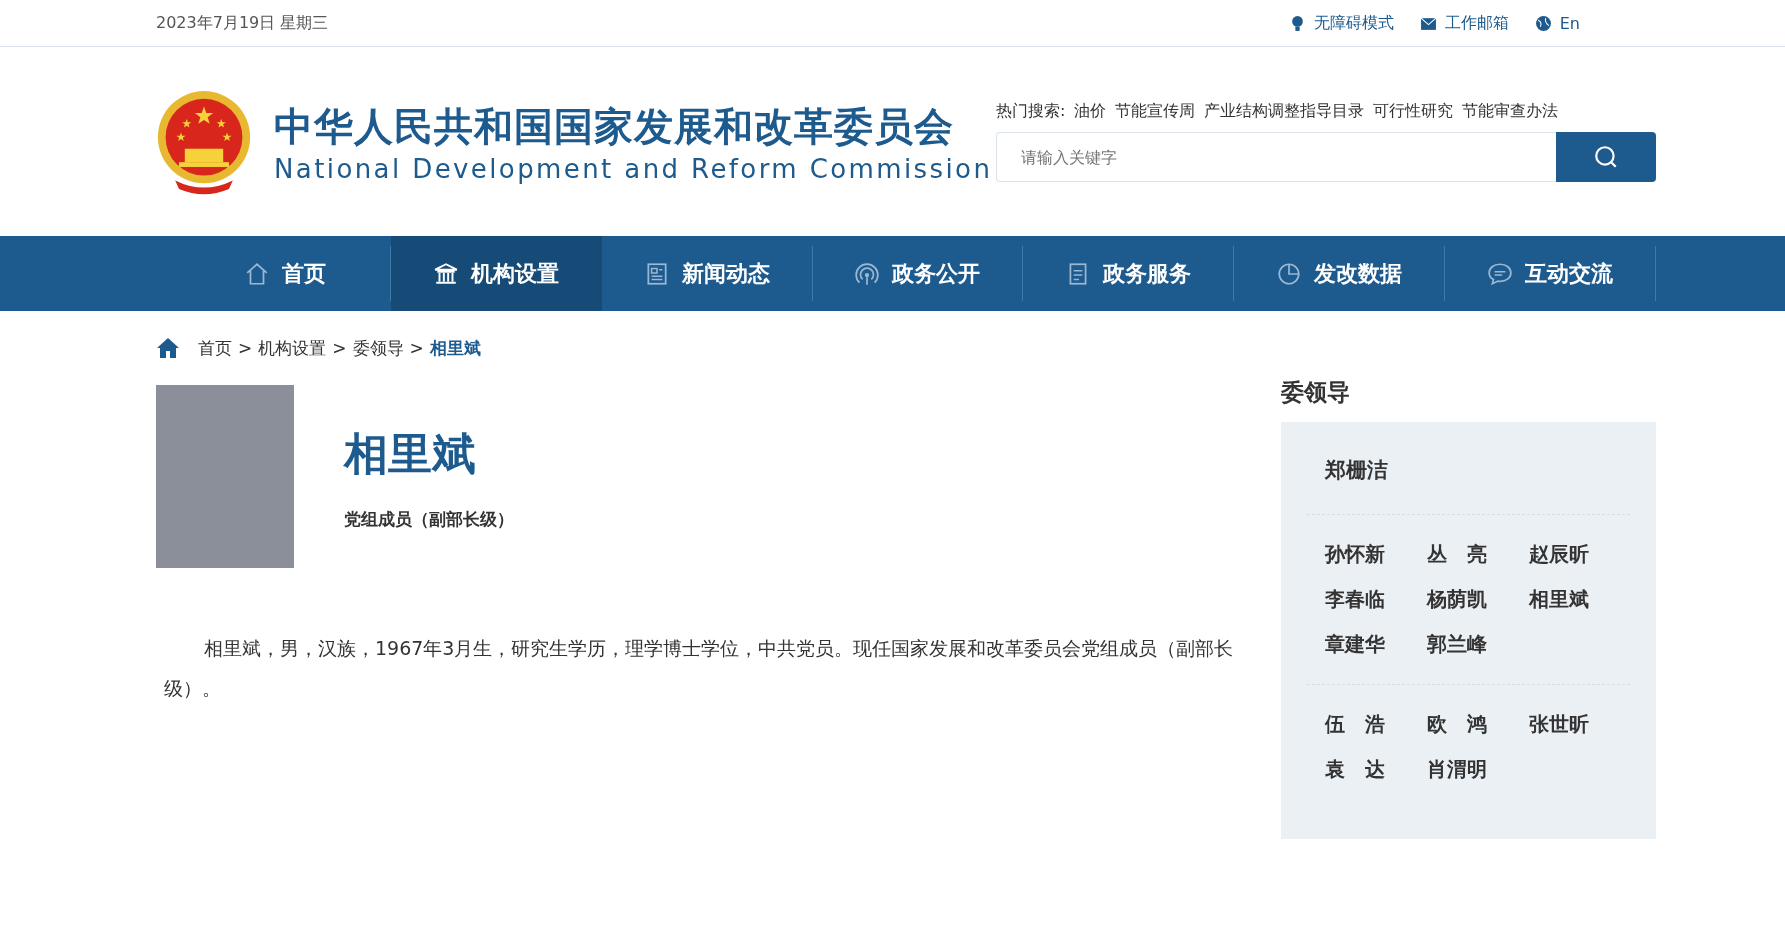 The image size is (1785, 945). I want to click on leader-link: 欧 鸿, so click(1478, 724).